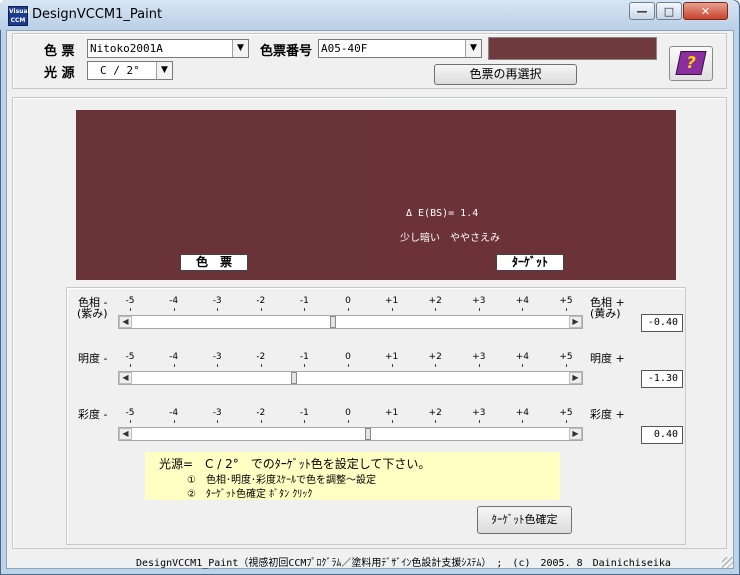 The height and width of the screenshot is (575, 740). What do you see at coordinates (400, 48) in the screenshot?
I see `chip-number-select: A05-40F ▼` at bounding box center [400, 48].